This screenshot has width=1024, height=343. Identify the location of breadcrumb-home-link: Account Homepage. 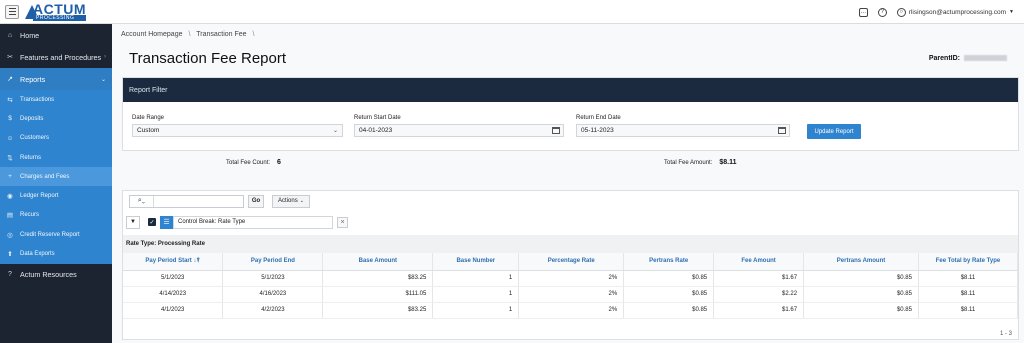
(151, 34).